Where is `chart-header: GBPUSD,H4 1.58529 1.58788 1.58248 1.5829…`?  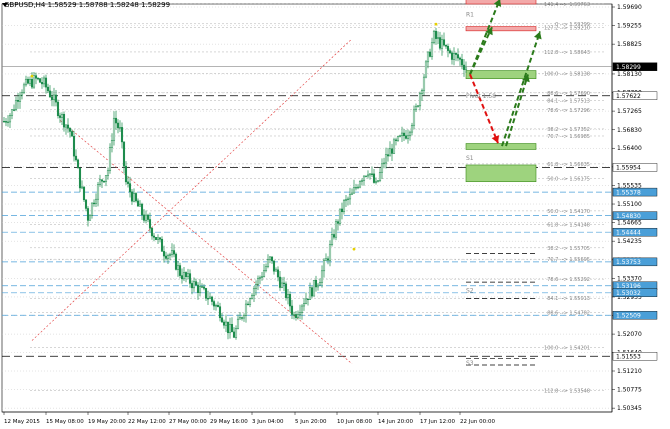 chart-header: GBPUSD,H4 1.58529 1.58788 1.58248 1.5829… is located at coordinates (87, 5).